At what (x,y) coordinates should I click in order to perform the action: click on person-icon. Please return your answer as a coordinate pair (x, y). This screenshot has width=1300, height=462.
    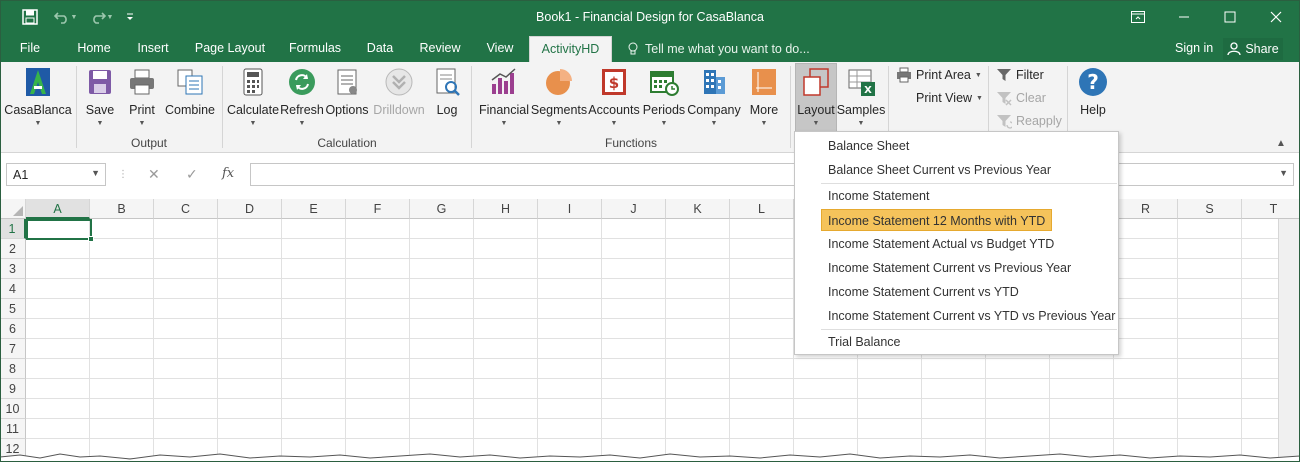
    Looking at the image, I should click on (1234, 49).